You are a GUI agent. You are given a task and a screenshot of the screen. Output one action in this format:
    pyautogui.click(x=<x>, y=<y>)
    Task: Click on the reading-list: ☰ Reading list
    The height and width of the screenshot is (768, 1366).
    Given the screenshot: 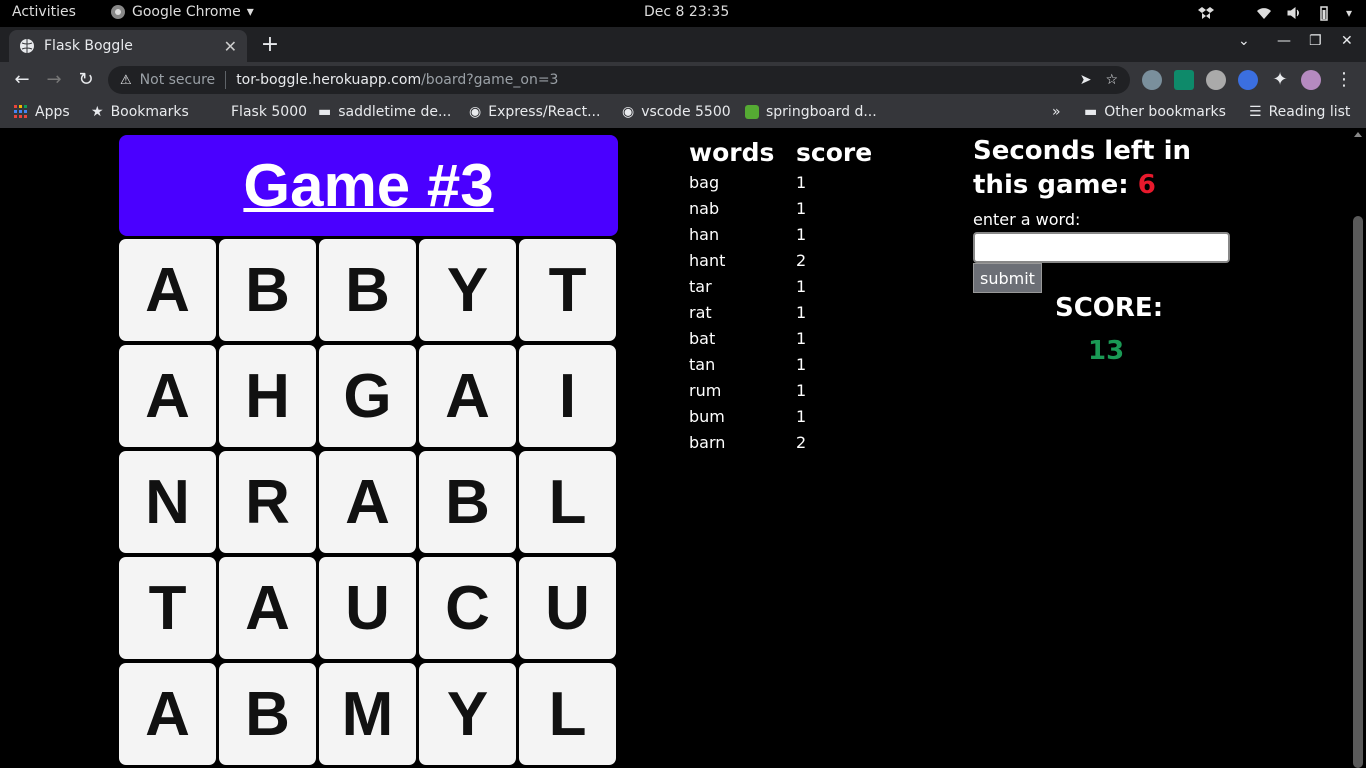 What is the action you would take?
    pyautogui.click(x=1299, y=112)
    